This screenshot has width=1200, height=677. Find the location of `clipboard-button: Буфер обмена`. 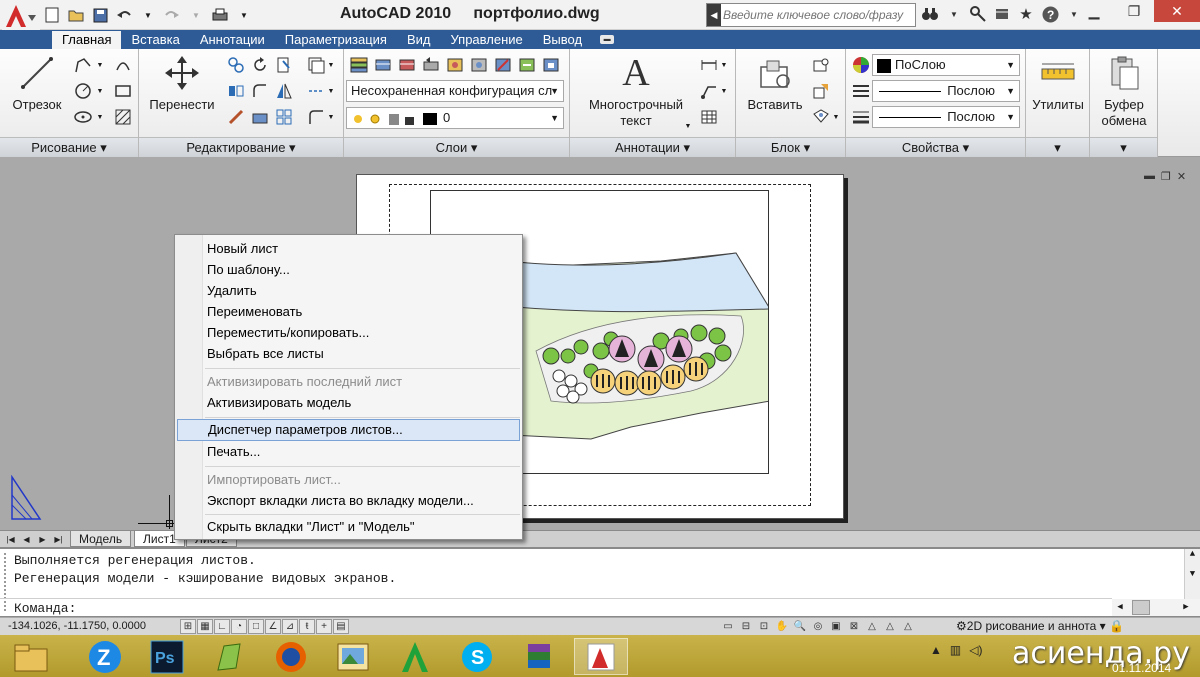

clipboard-button: Буфер обмена is located at coordinates (1124, 91).